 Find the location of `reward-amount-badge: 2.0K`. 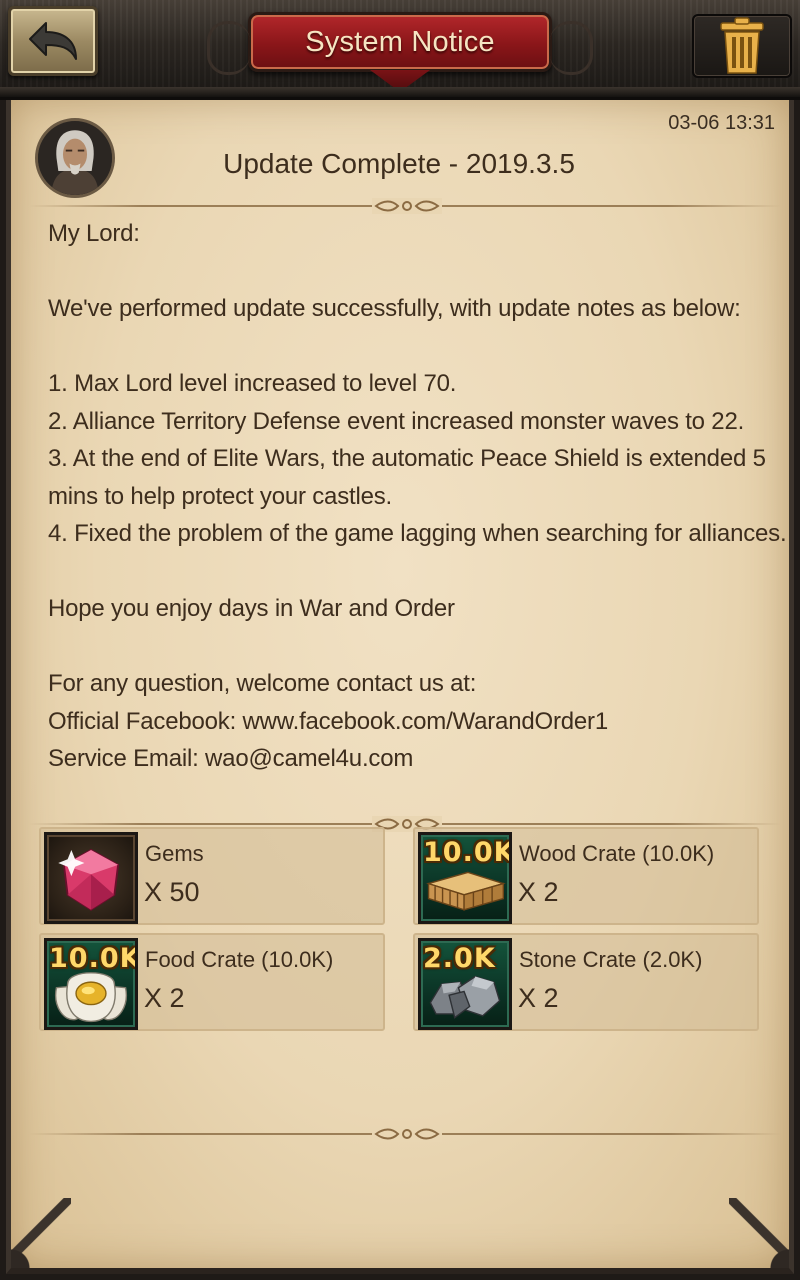

reward-amount-badge: 2.0K is located at coordinates (459, 958).